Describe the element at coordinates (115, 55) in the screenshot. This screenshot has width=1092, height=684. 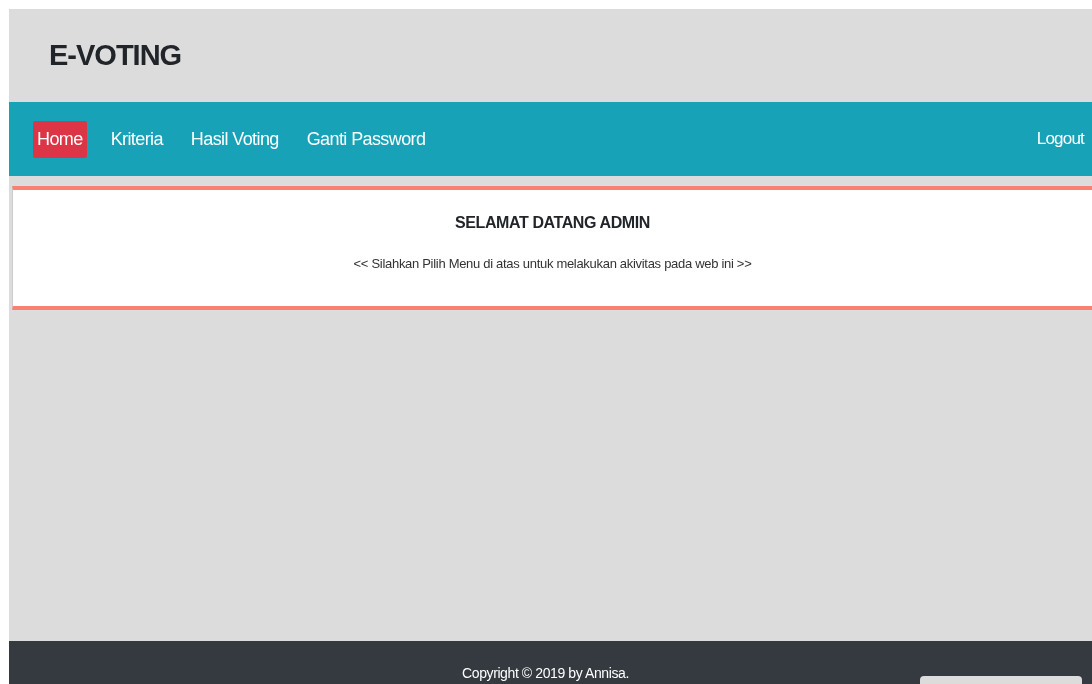
I see `site-title: E-VOTING` at that location.